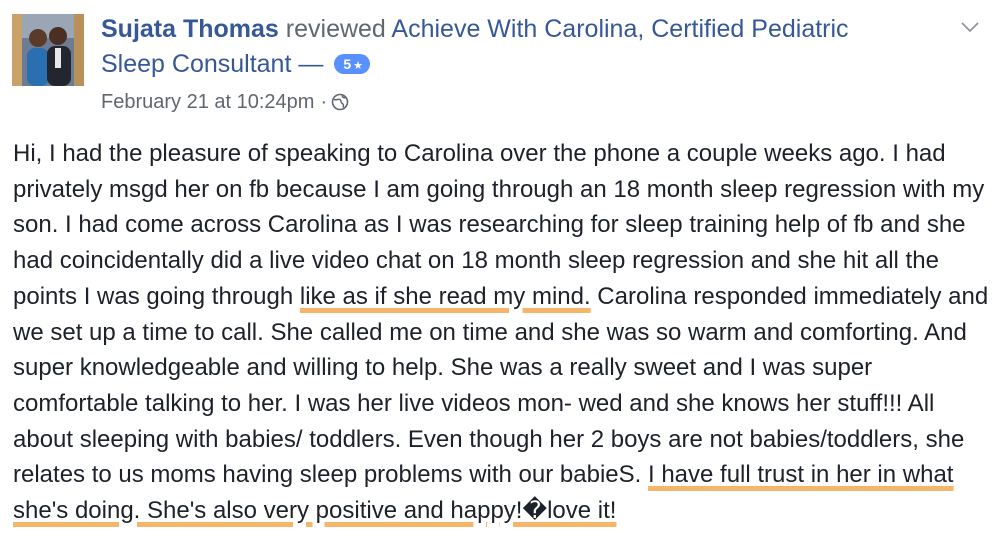 The width and height of the screenshot is (1002, 560). I want to click on rating-badge: 5 ★, so click(352, 64).